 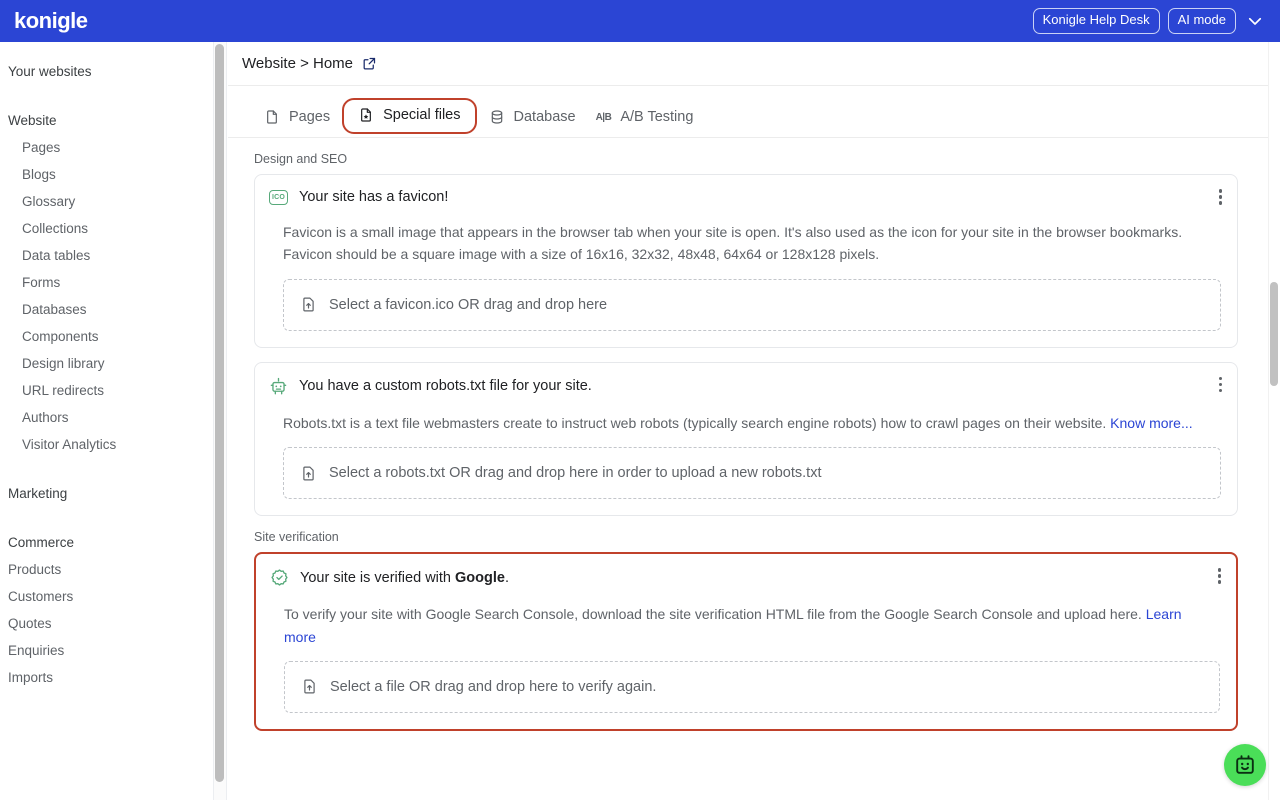 I want to click on chatbot-fab-button, so click(x=1245, y=765).